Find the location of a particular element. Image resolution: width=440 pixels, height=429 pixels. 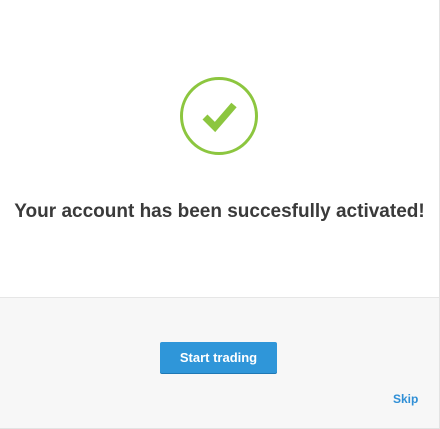

checkmark-circle-icon is located at coordinates (219, 116).